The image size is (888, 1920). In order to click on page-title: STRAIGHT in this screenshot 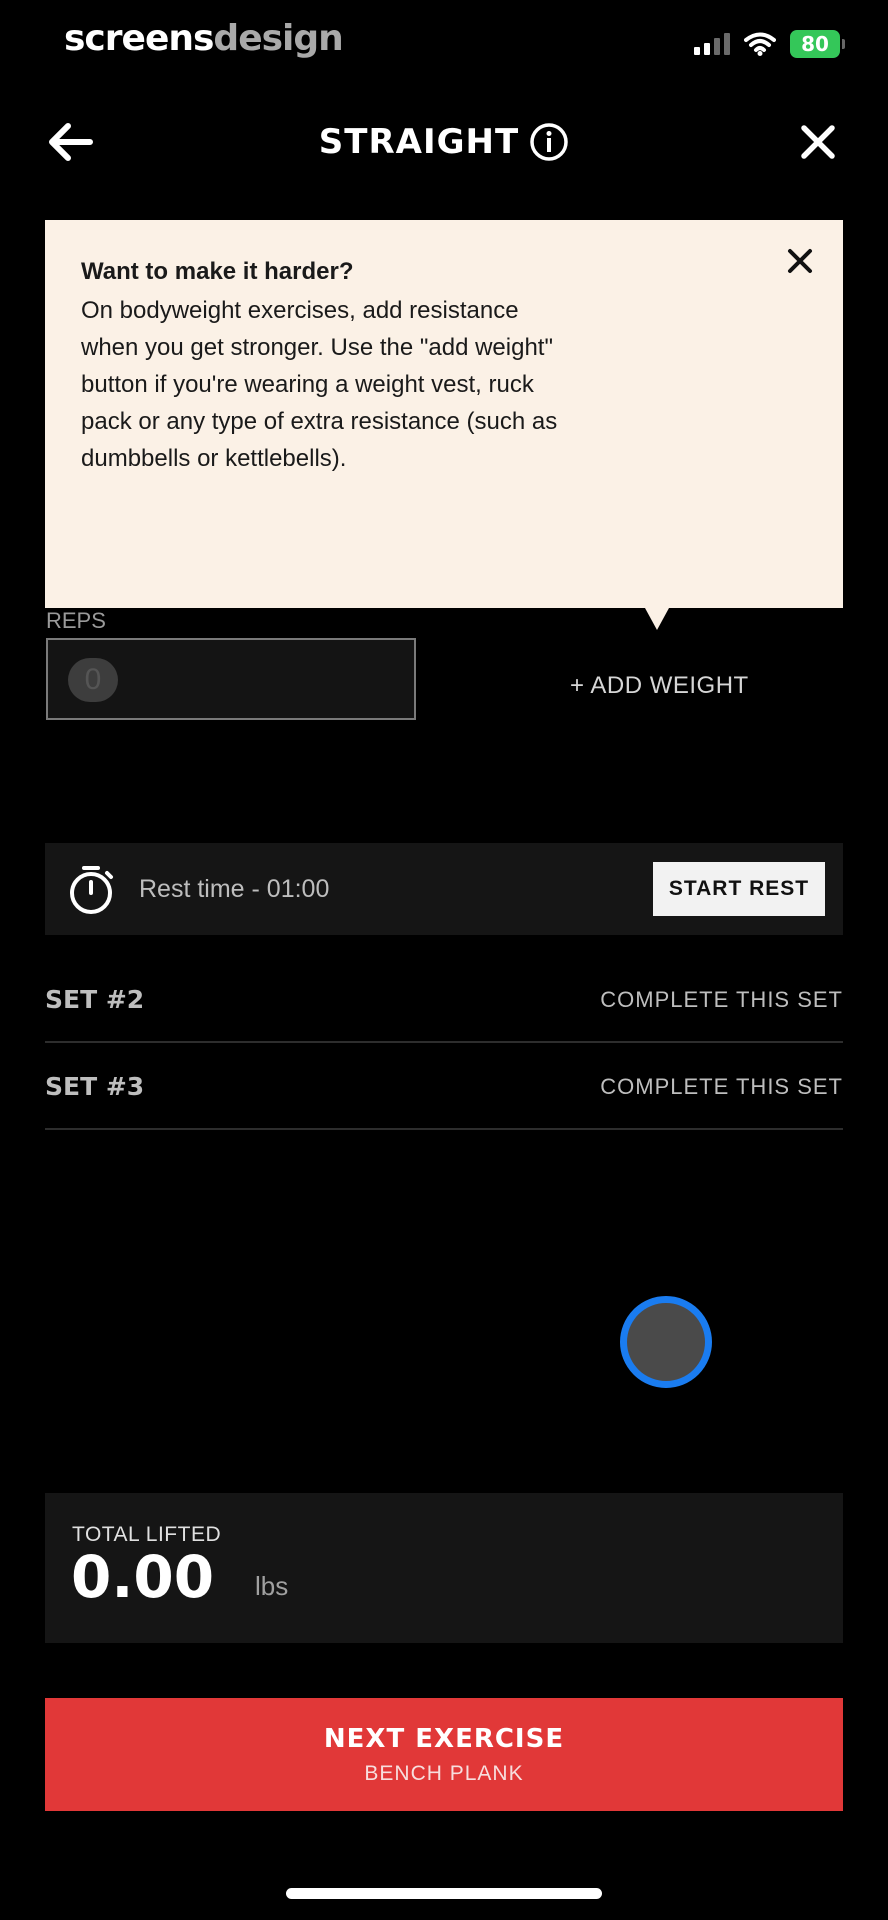, I will do `click(419, 142)`.